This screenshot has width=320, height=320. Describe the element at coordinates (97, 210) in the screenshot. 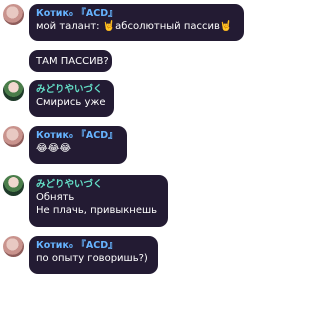

I see `message-text: Не плачь, привыкнешь` at that location.